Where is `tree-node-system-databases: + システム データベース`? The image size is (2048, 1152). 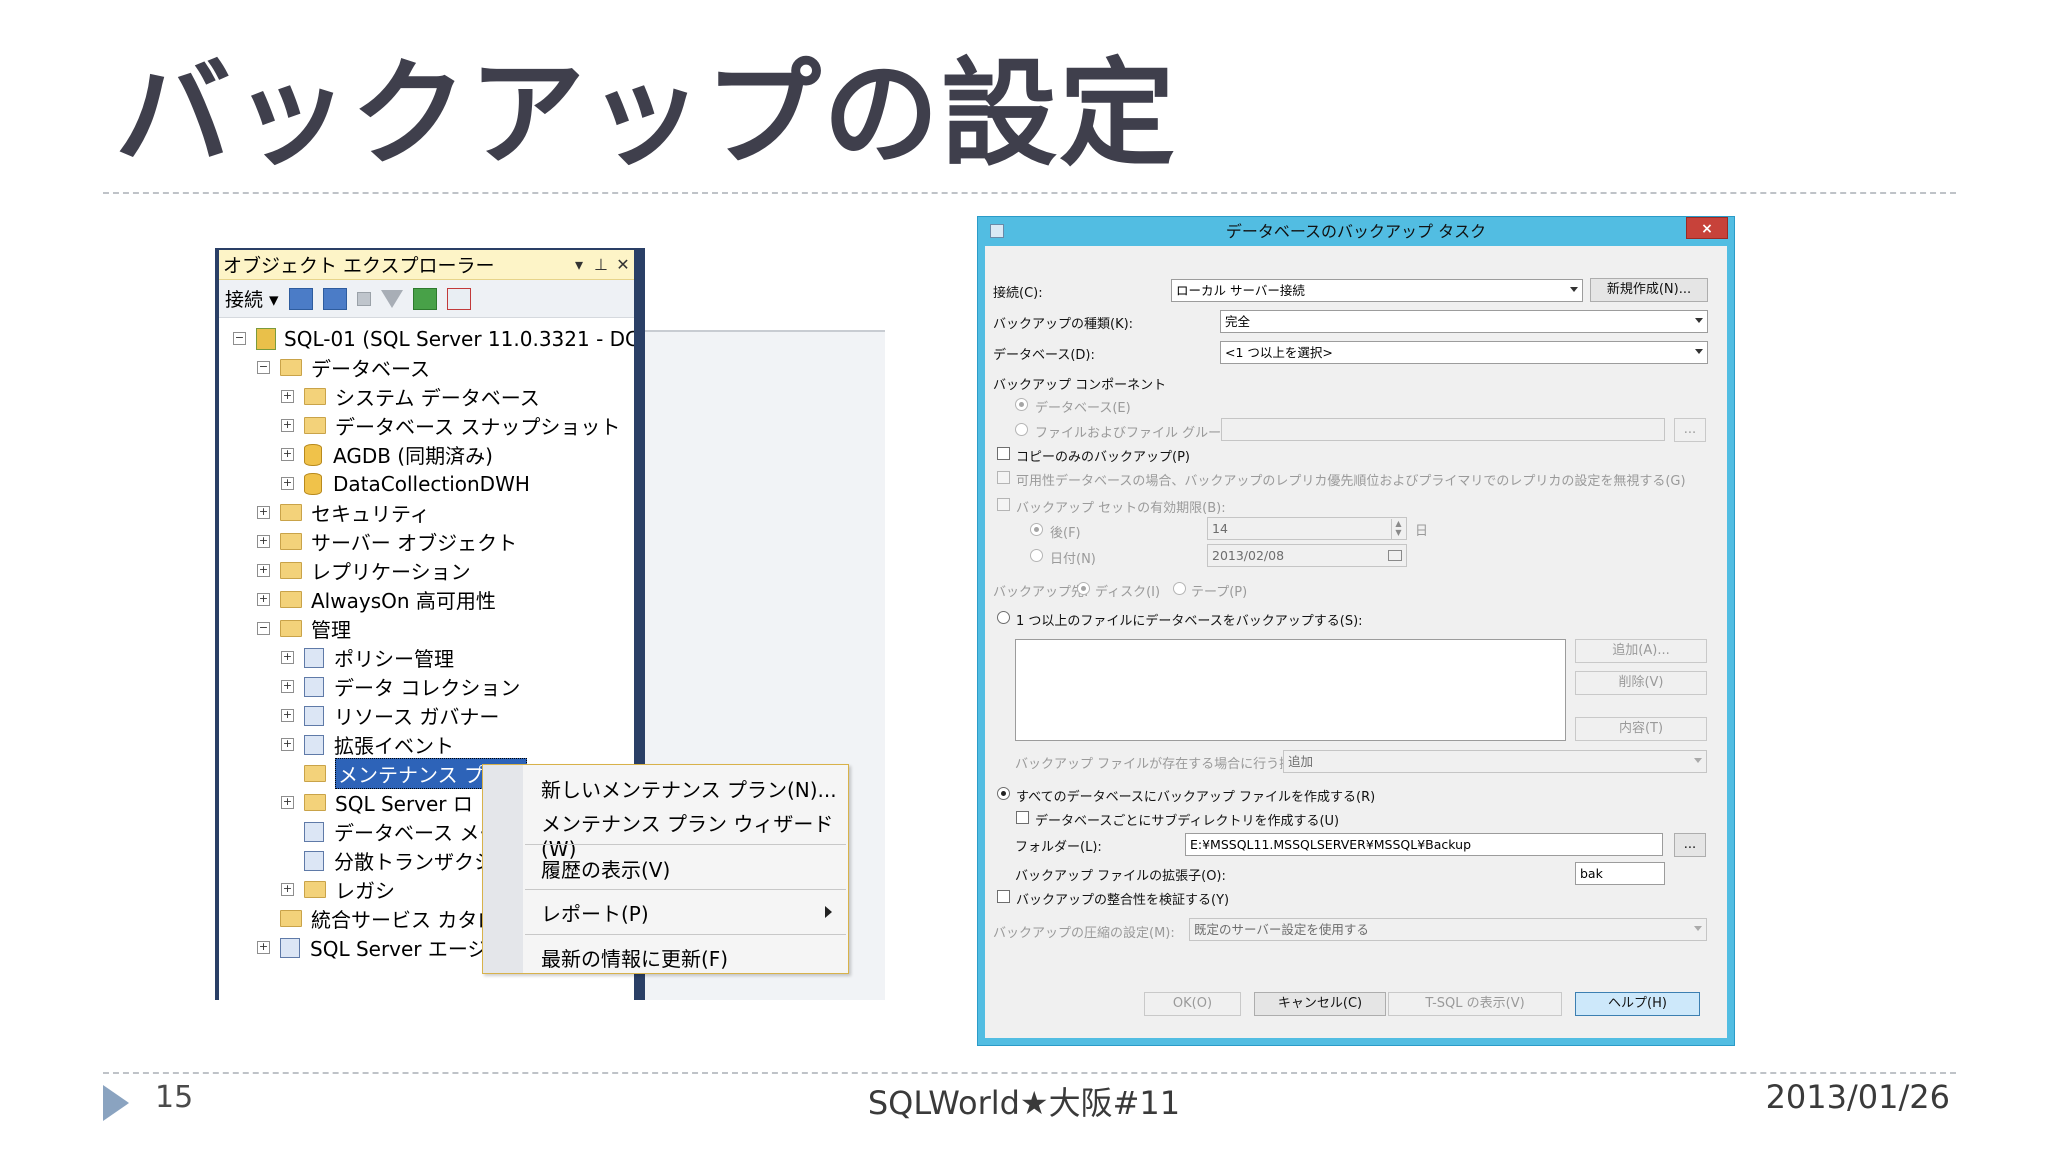 tree-node-system-databases: + システム データベース is located at coordinates (426, 396).